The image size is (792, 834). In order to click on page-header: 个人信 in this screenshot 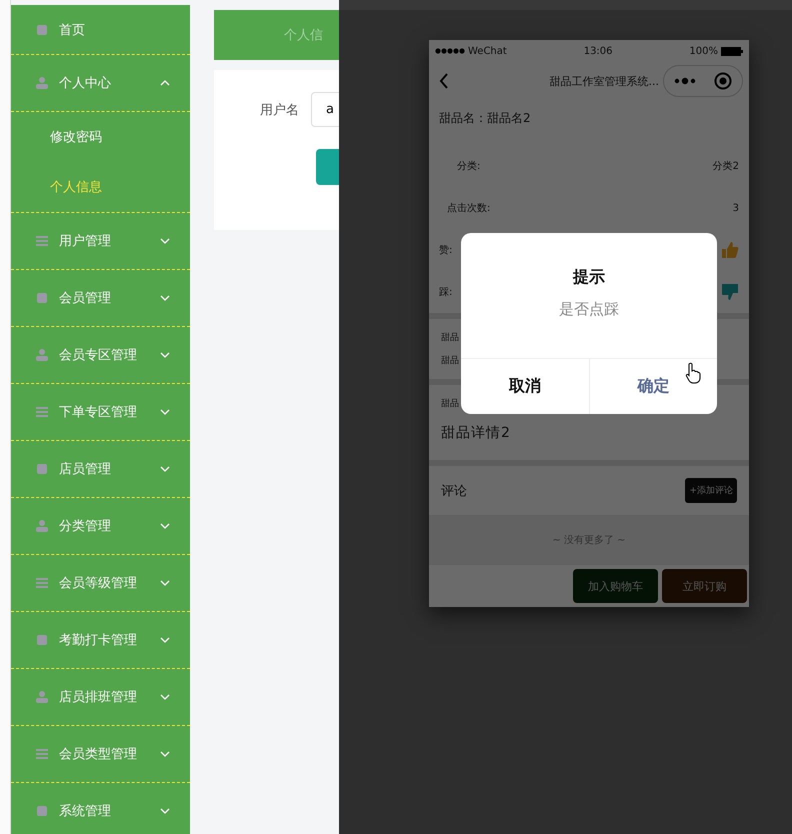, I will do `click(276, 35)`.